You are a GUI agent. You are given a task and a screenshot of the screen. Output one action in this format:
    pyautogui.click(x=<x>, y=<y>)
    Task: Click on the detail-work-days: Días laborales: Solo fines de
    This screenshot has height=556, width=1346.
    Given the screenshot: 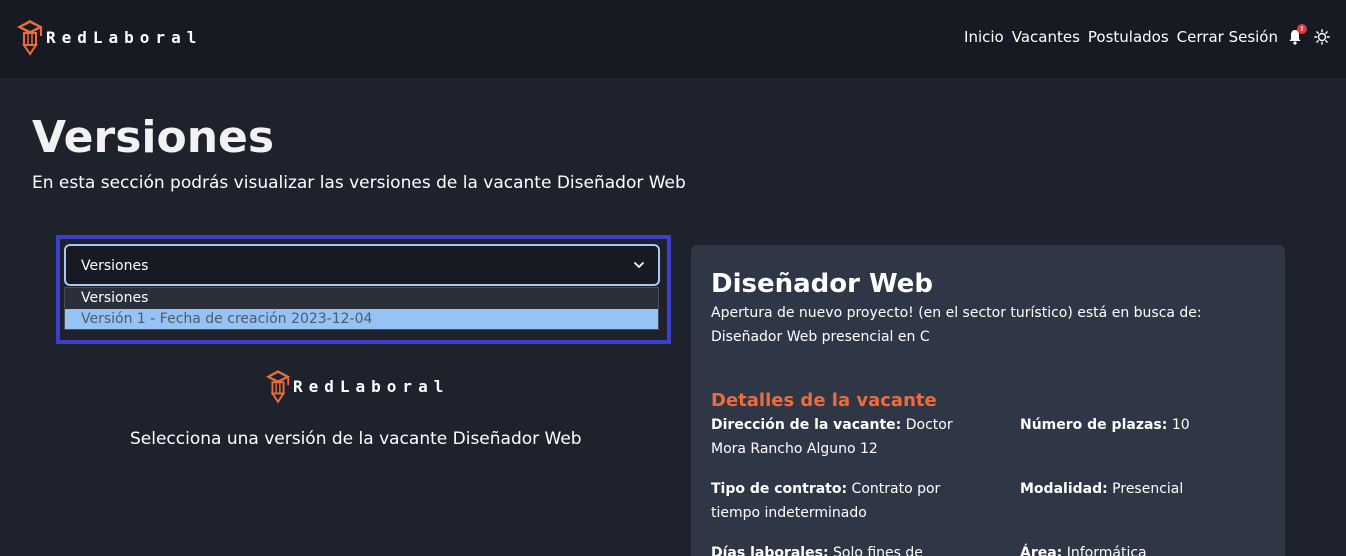 What is the action you would take?
    pyautogui.click(x=846, y=548)
    